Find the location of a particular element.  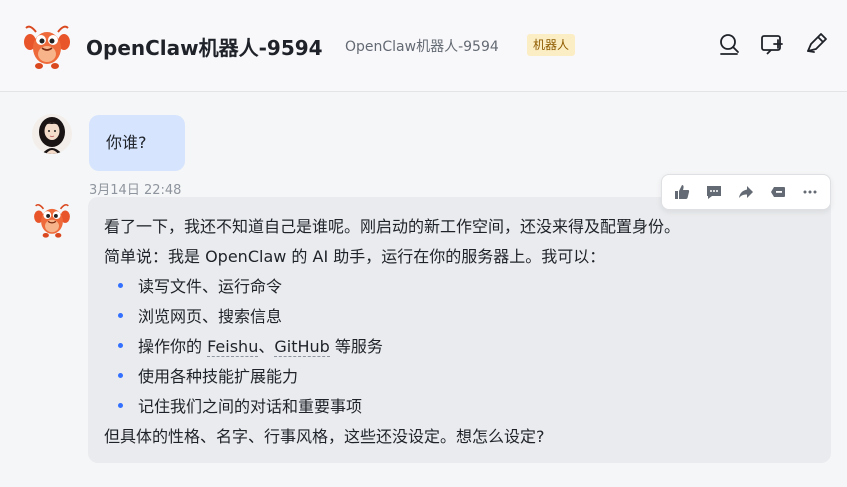

comment-icon is located at coordinates (714, 192).